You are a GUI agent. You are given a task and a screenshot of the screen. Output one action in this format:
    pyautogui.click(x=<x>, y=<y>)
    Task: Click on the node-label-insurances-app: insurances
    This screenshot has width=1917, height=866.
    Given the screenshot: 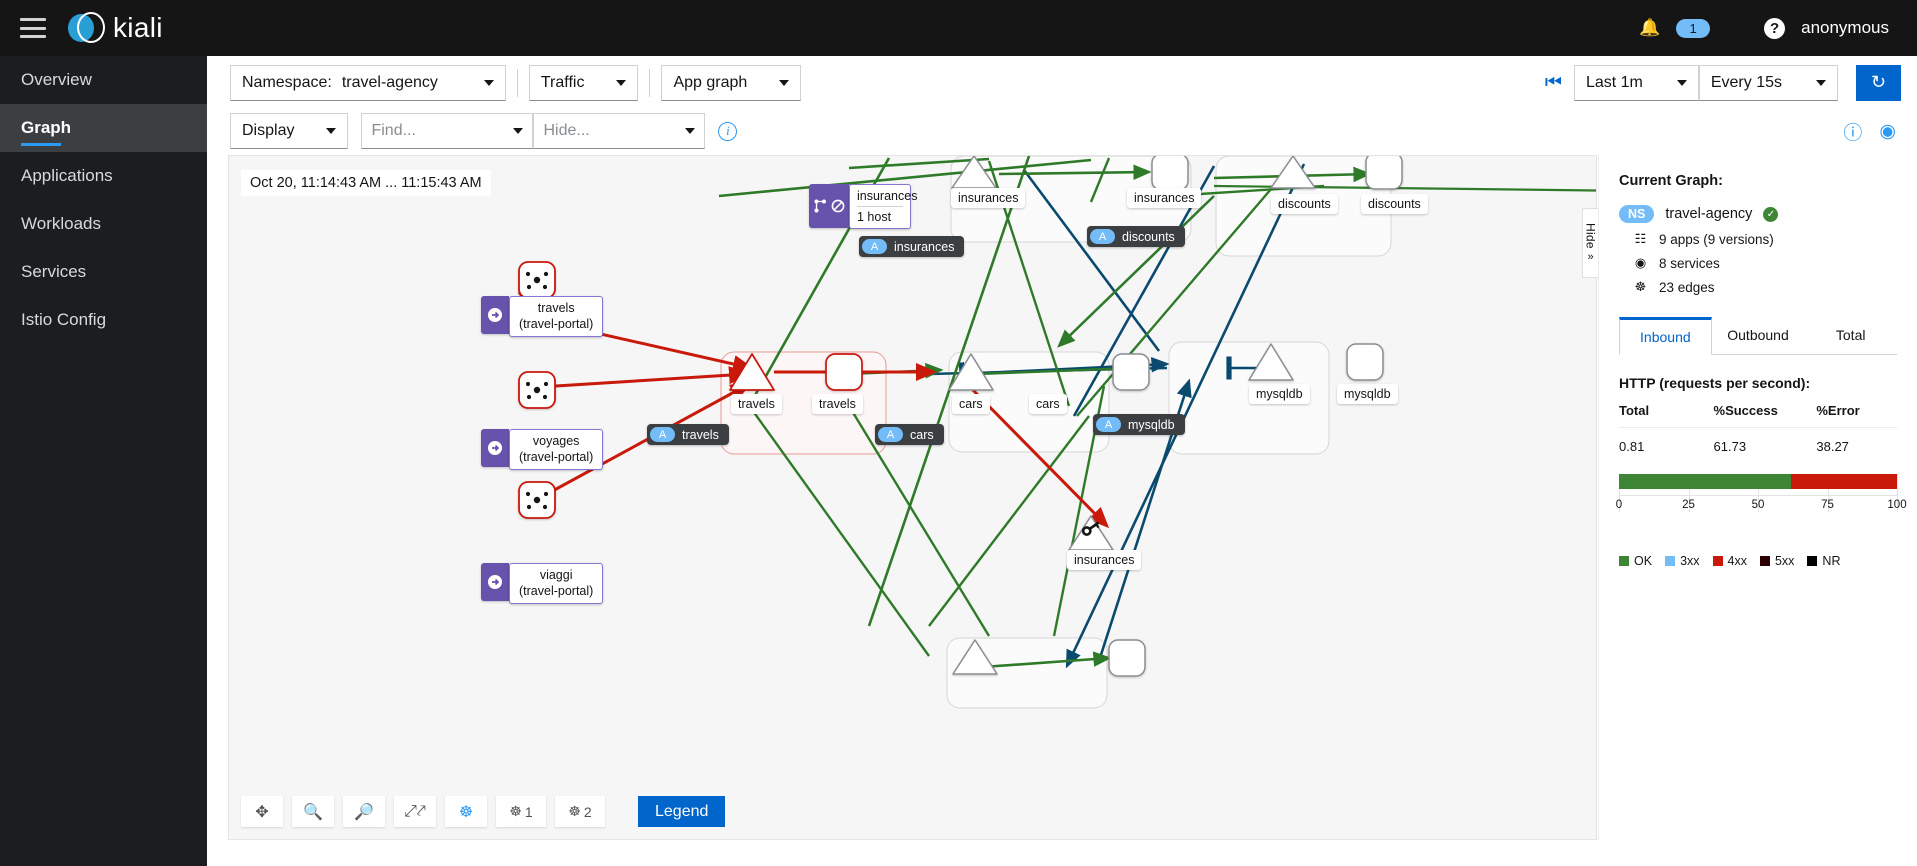 What is the action you would take?
    pyautogui.click(x=1164, y=198)
    